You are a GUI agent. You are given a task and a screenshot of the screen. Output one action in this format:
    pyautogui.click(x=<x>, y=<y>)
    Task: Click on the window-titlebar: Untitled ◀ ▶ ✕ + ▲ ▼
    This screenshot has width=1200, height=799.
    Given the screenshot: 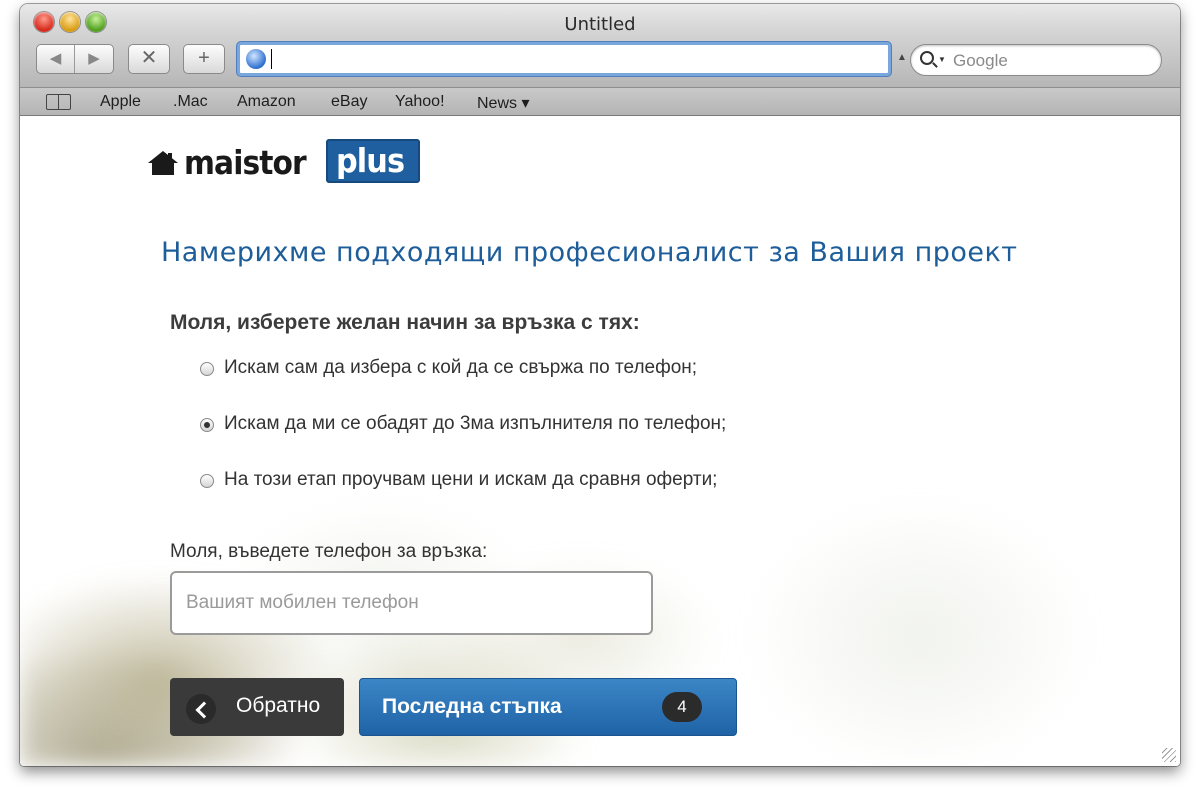 What is the action you would take?
    pyautogui.click(x=600, y=46)
    